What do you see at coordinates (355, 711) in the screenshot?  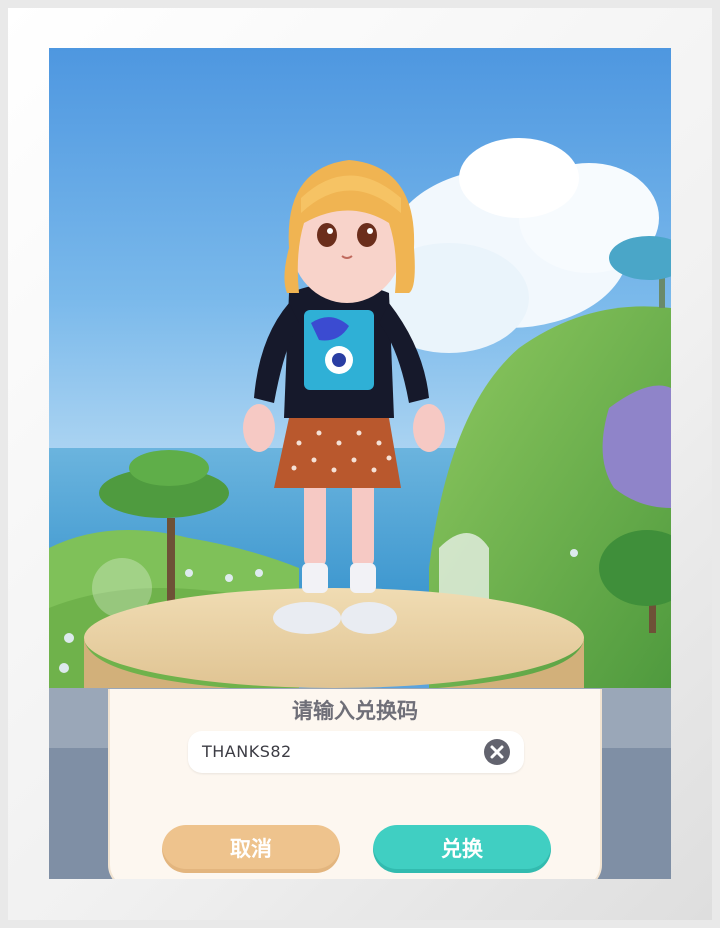 I see `dialog-title: 请输入兑换码` at bounding box center [355, 711].